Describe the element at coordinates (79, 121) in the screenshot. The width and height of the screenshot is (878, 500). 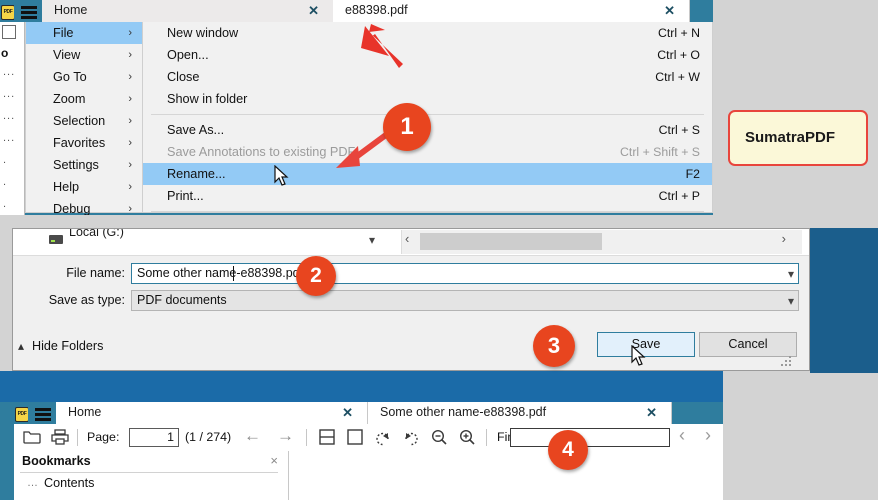
I see `menu-item-label: Selection` at that location.